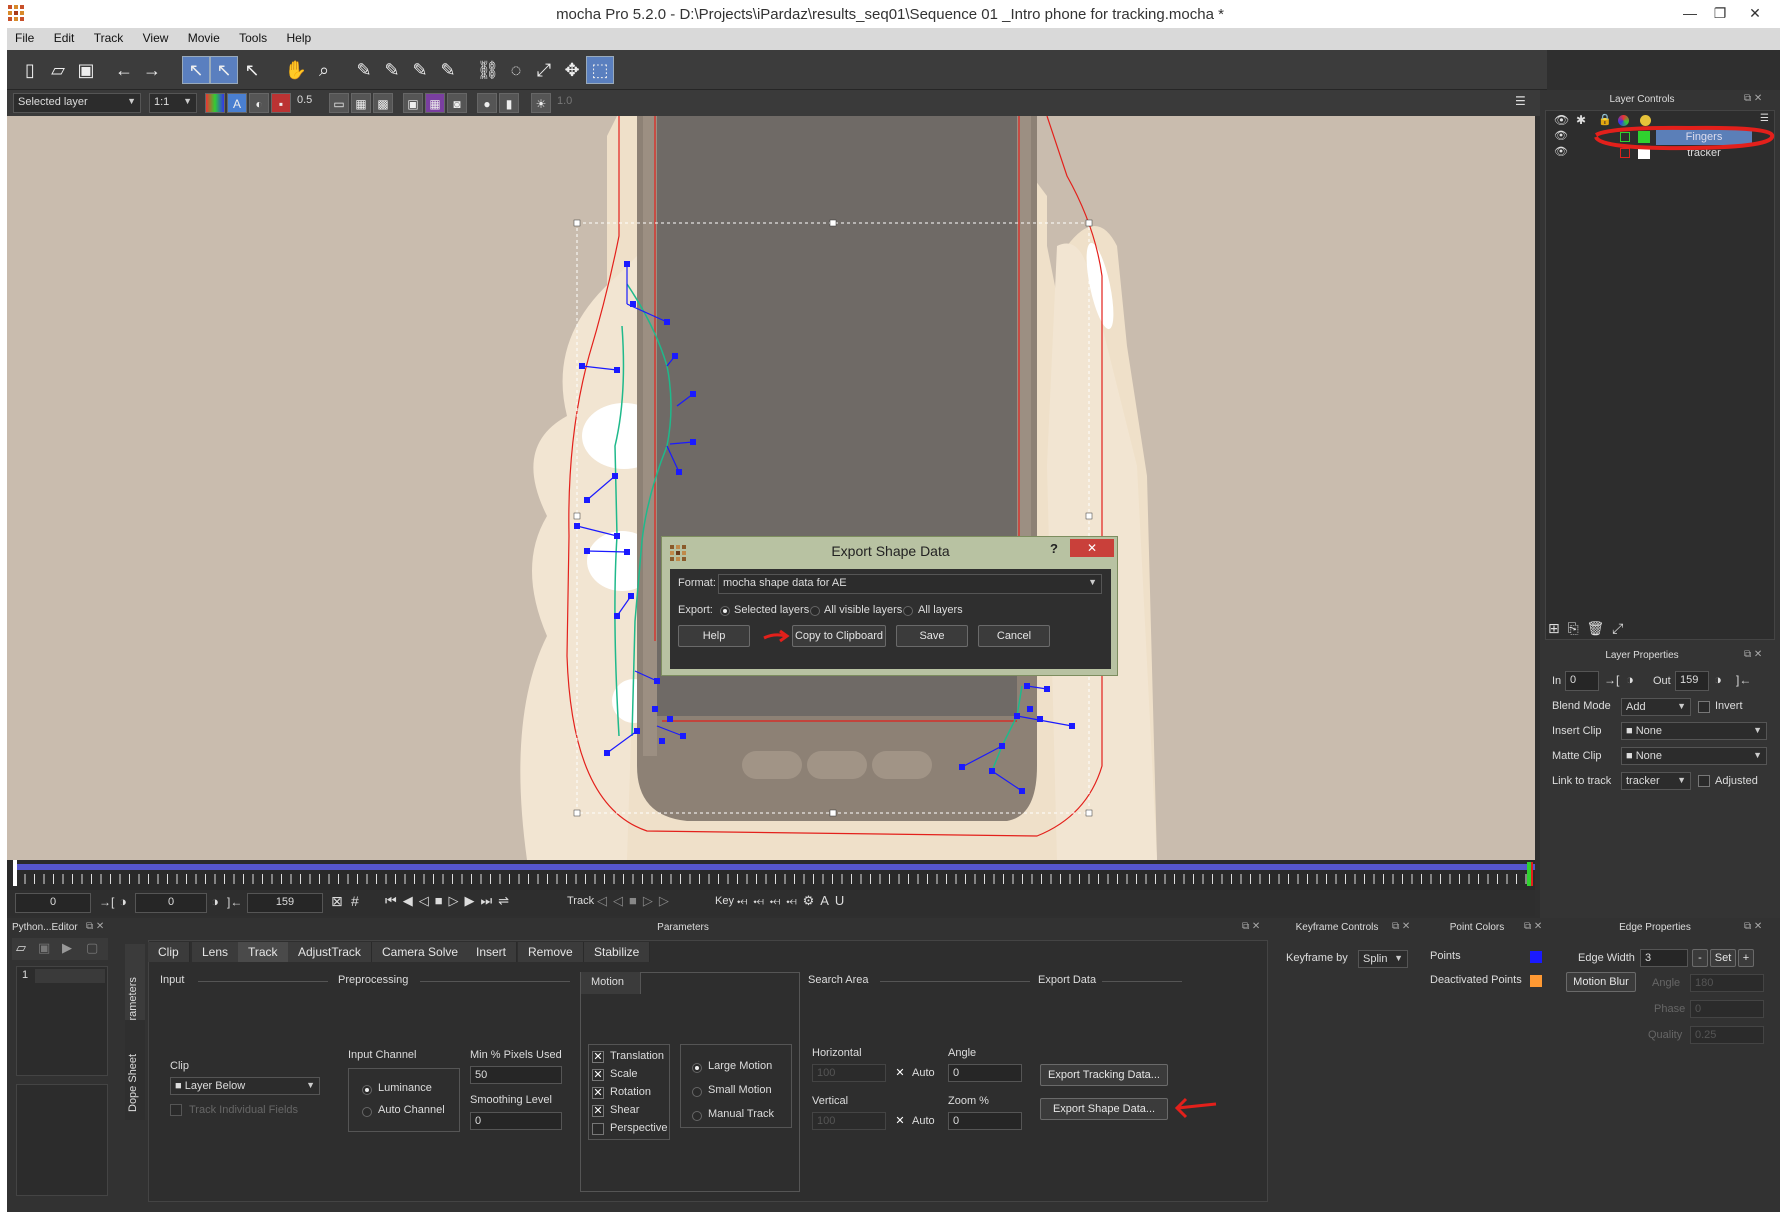 The width and height of the screenshot is (1780, 1212). What do you see at coordinates (216, 952) in the screenshot?
I see `tab-lens: Lens` at bounding box center [216, 952].